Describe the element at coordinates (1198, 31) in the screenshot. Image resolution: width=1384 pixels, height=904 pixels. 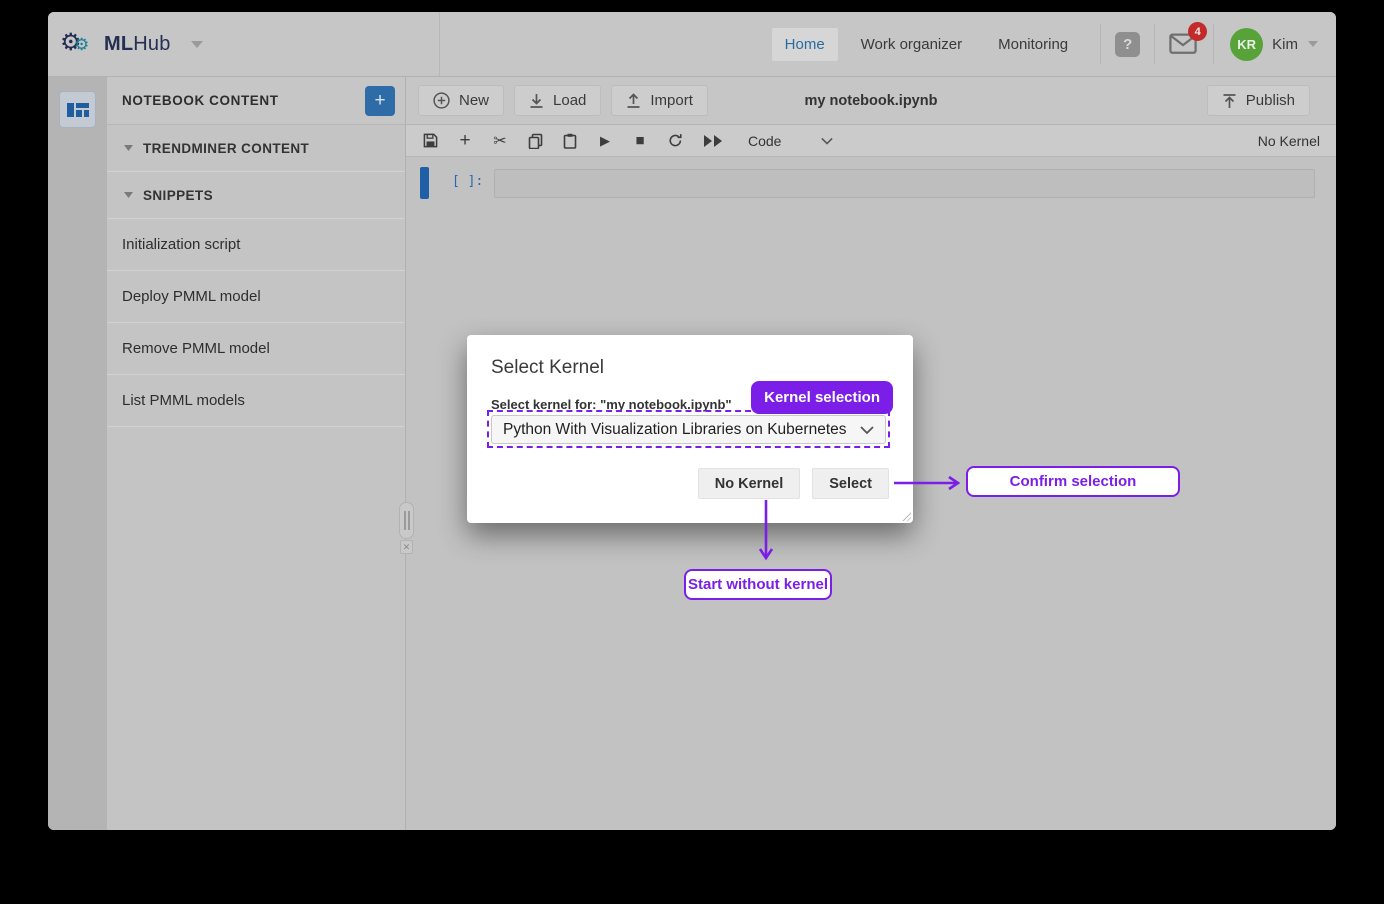
I see `notification-count-badge: 4` at that location.